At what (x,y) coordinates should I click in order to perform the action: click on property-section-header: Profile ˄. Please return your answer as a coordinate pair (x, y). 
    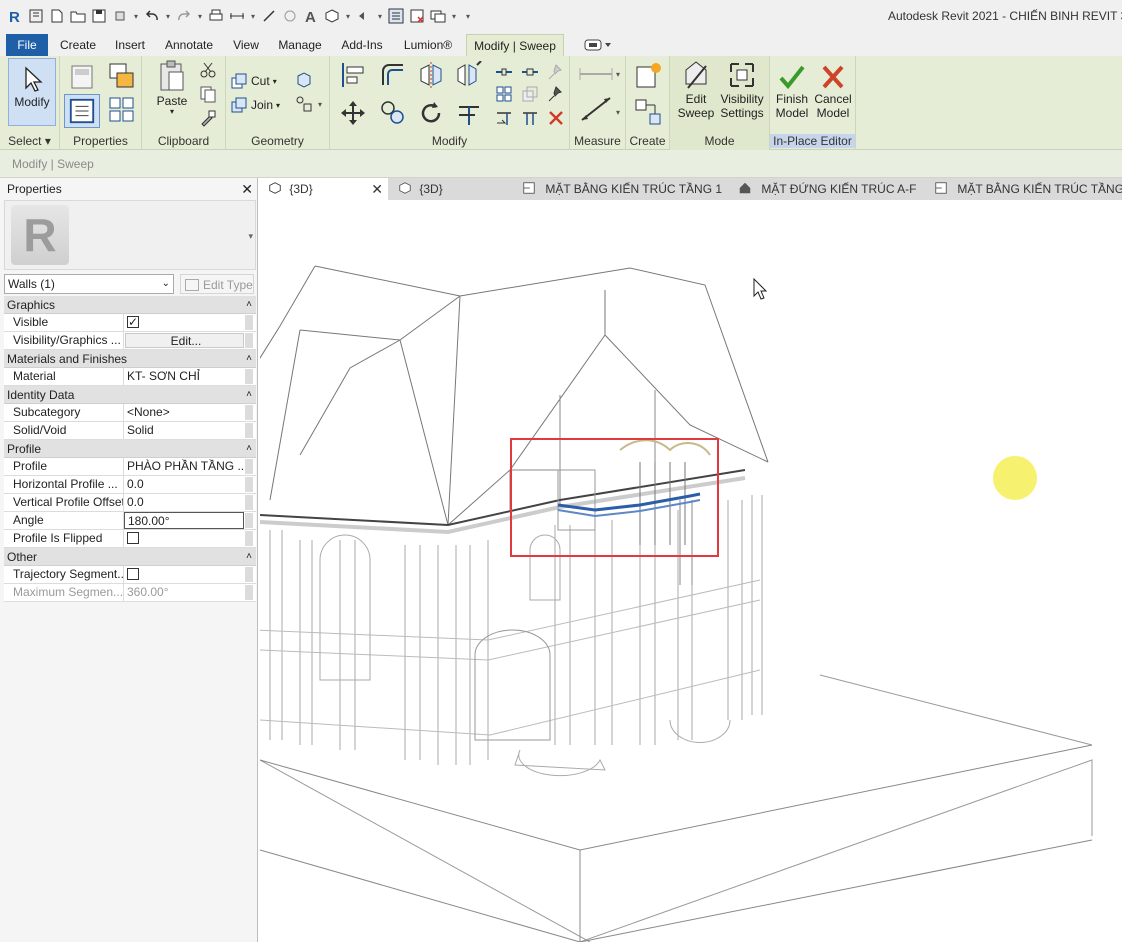
    Looking at the image, I should click on (130, 449).